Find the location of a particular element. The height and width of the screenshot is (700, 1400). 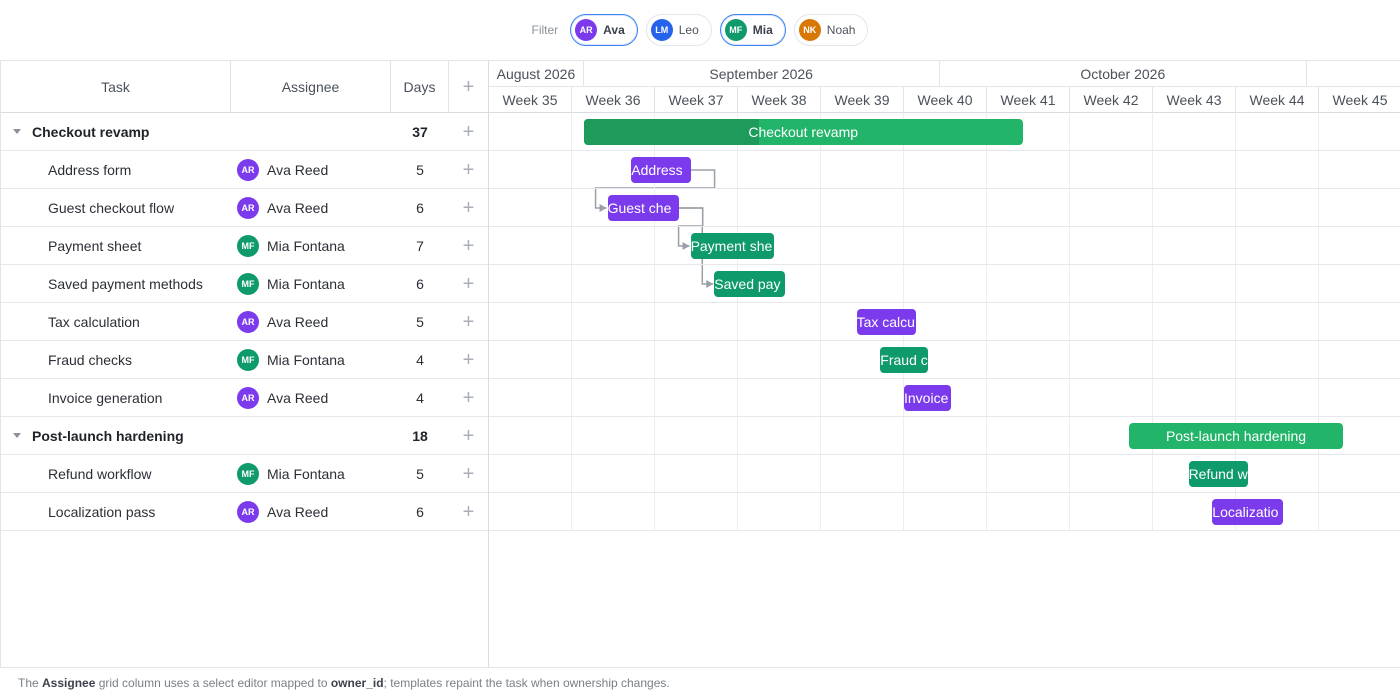

dependency-links is located at coordinates (655, 228).